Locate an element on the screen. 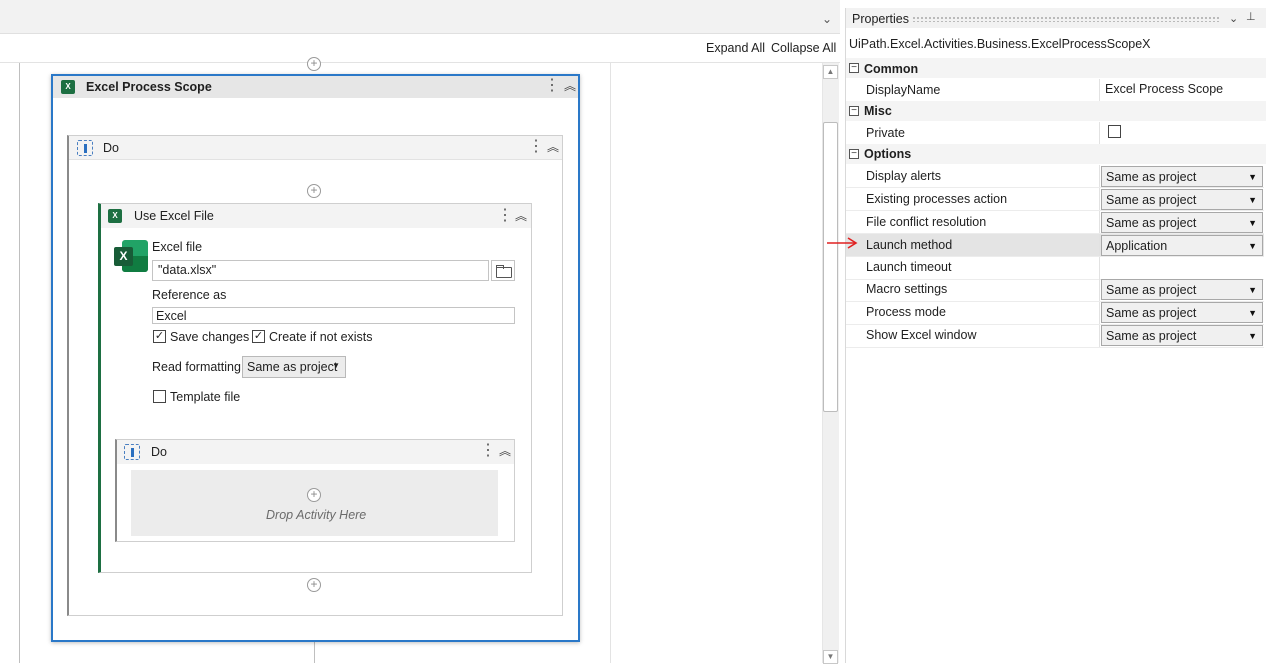 The image size is (1272, 664). private-checkbox is located at coordinates (1114, 131).